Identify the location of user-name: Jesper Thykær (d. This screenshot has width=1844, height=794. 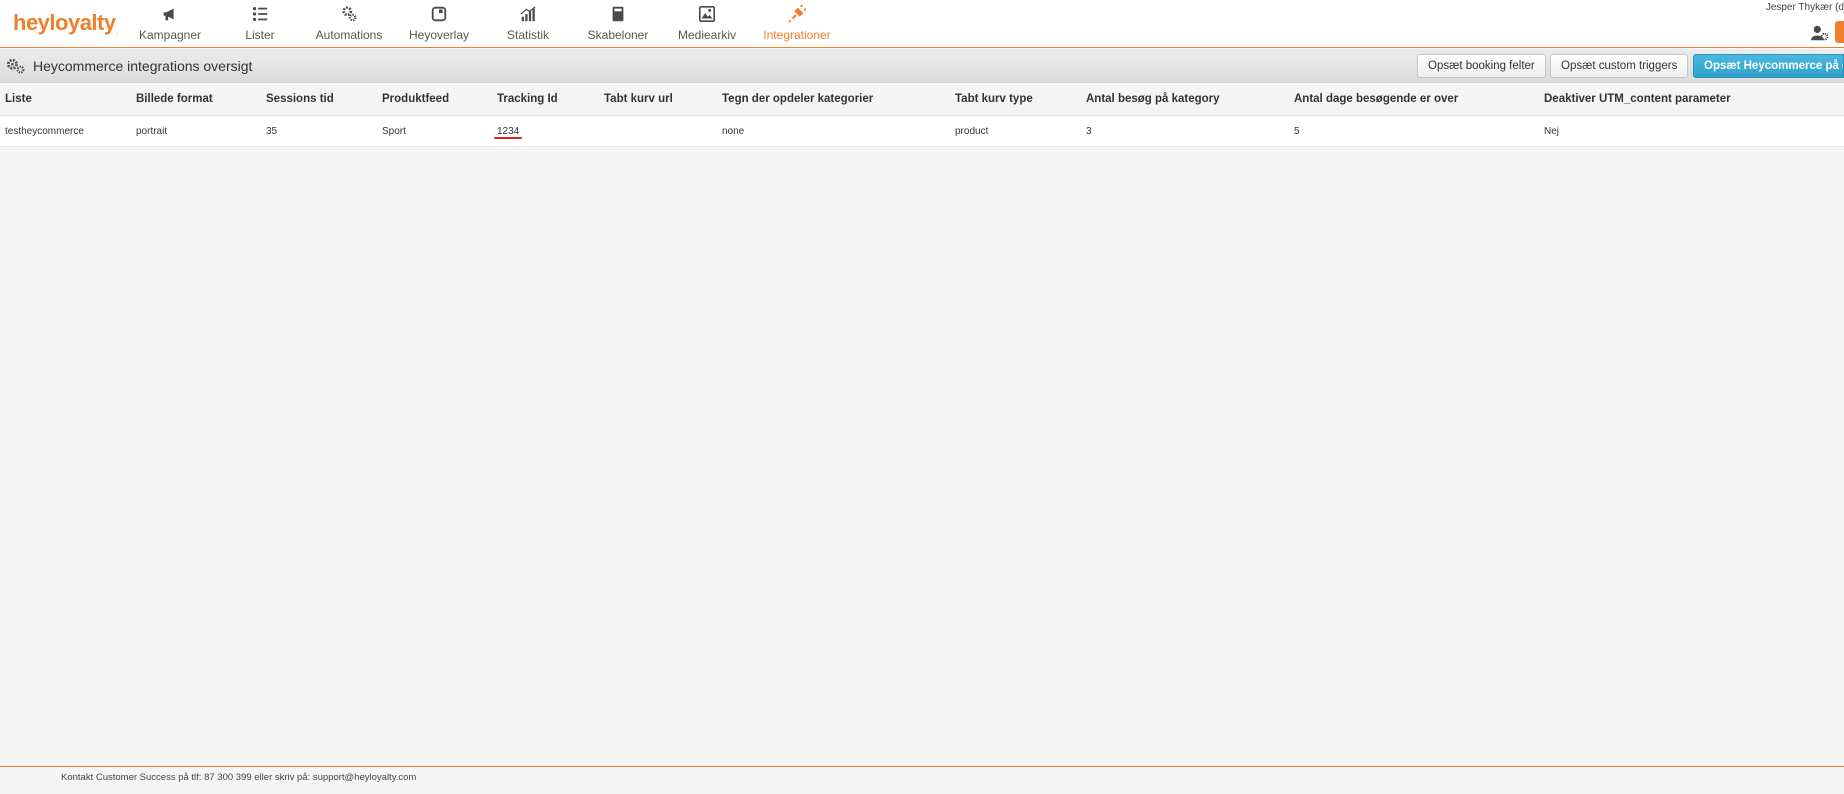
(1805, 7).